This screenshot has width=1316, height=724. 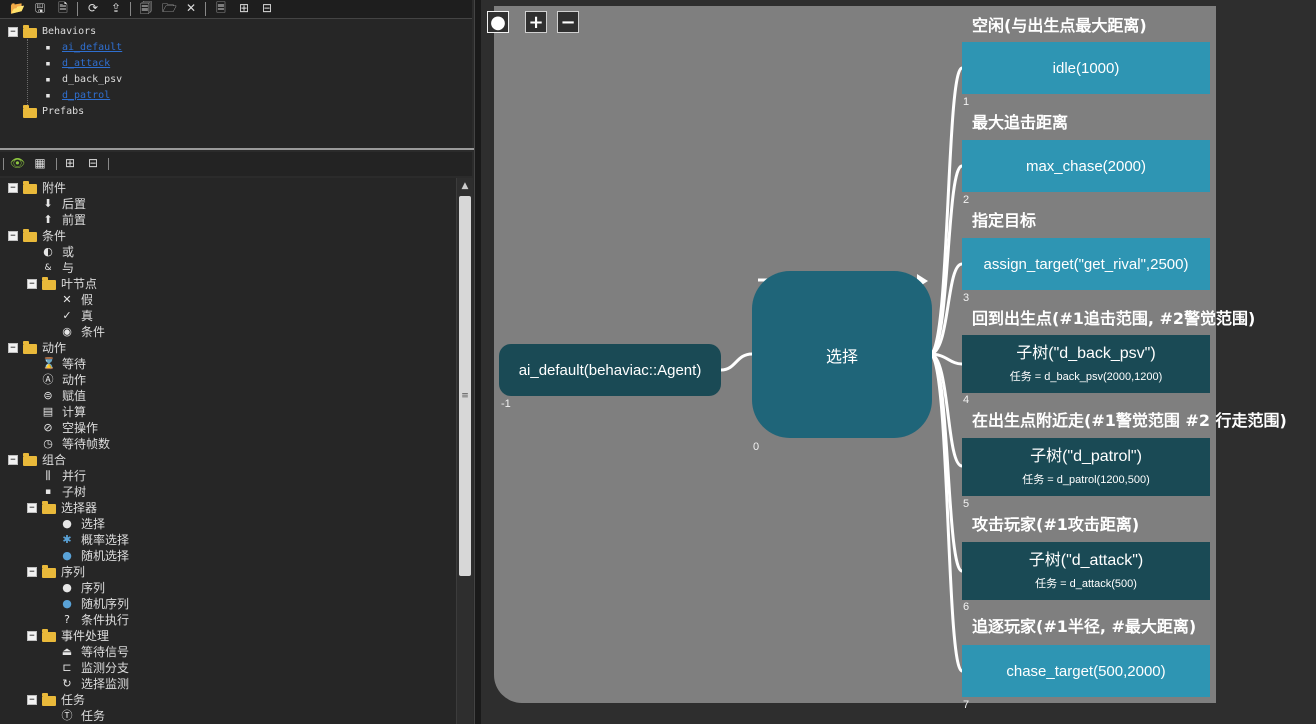 What do you see at coordinates (1086, 467) in the screenshot?
I see `subtree-node: 子树("d_patrol") 任务 = d_patrol(1200,500)` at bounding box center [1086, 467].